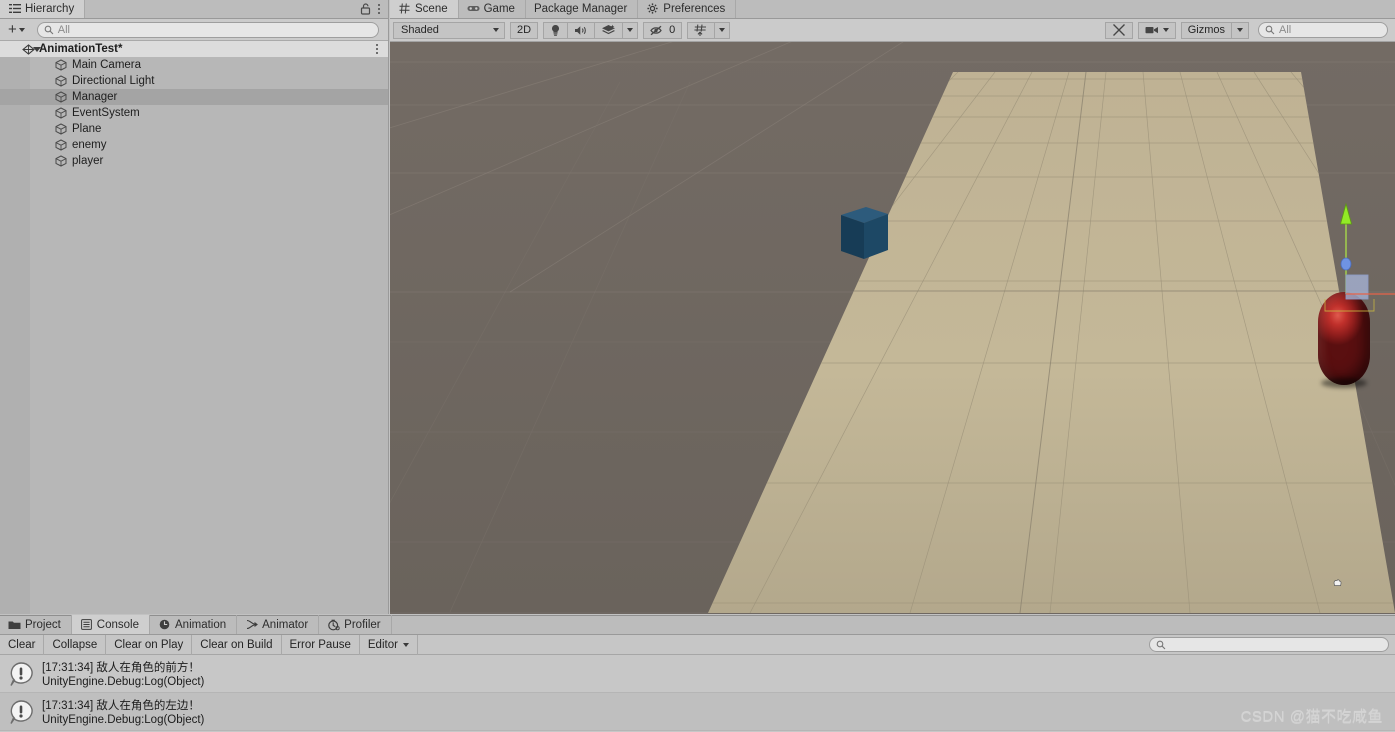 The image size is (1395, 732). Describe the element at coordinates (1240, 30) in the screenshot. I see `gizmos-dropdown-button` at that location.